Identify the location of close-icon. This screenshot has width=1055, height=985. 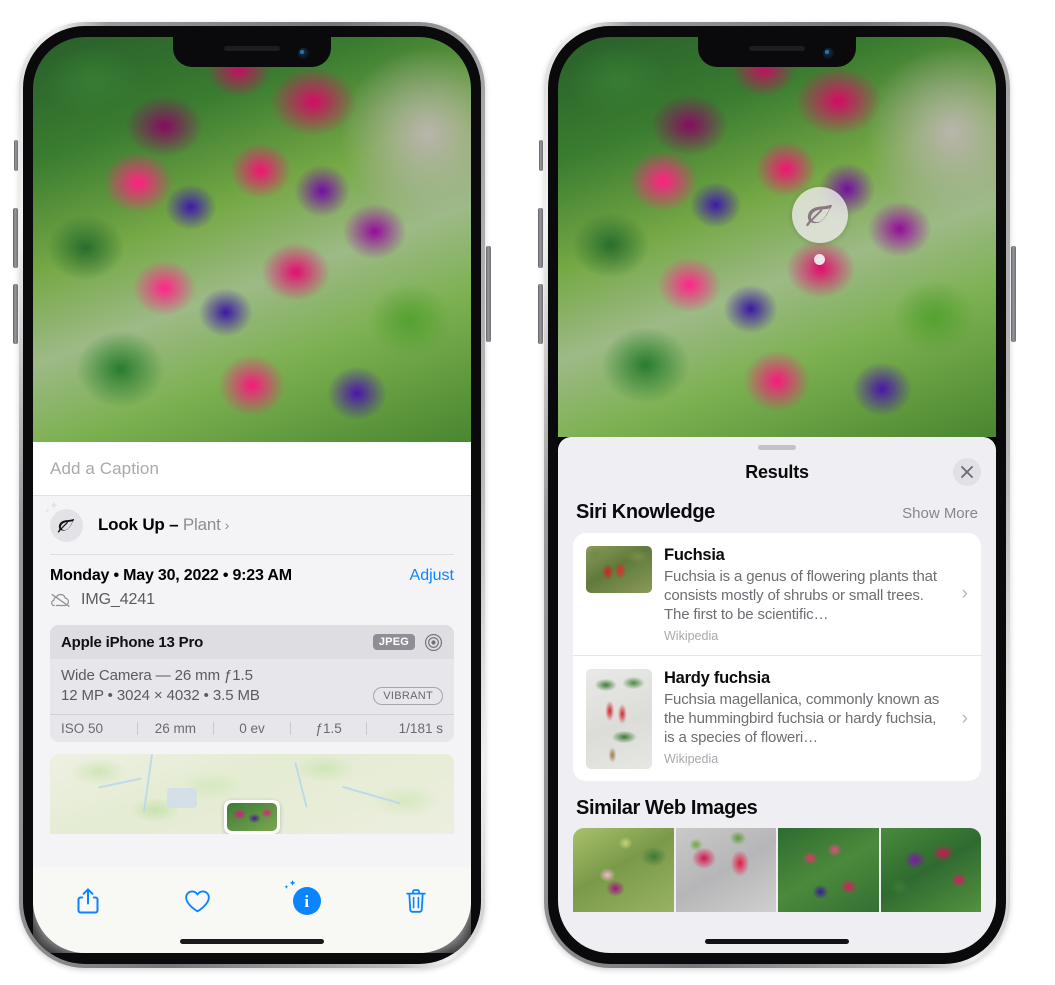
(967, 472).